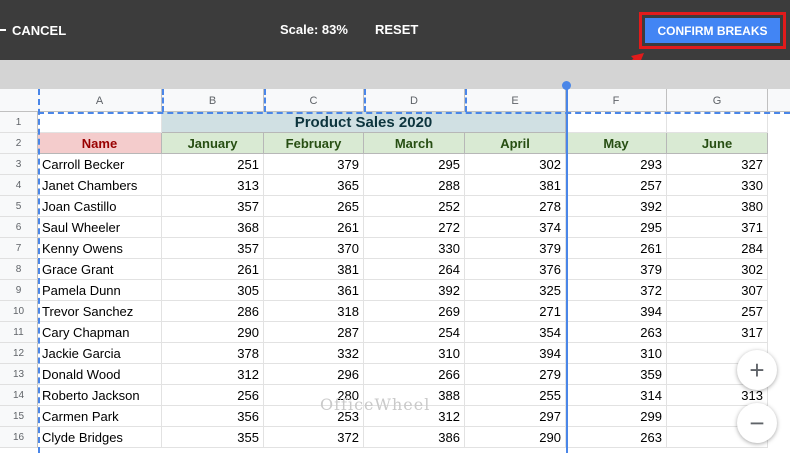 Image resolution: width=790 pixels, height=453 pixels. Describe the element at coordinates (717, 122) in the screenshot. I see `cell-g1` at that location.